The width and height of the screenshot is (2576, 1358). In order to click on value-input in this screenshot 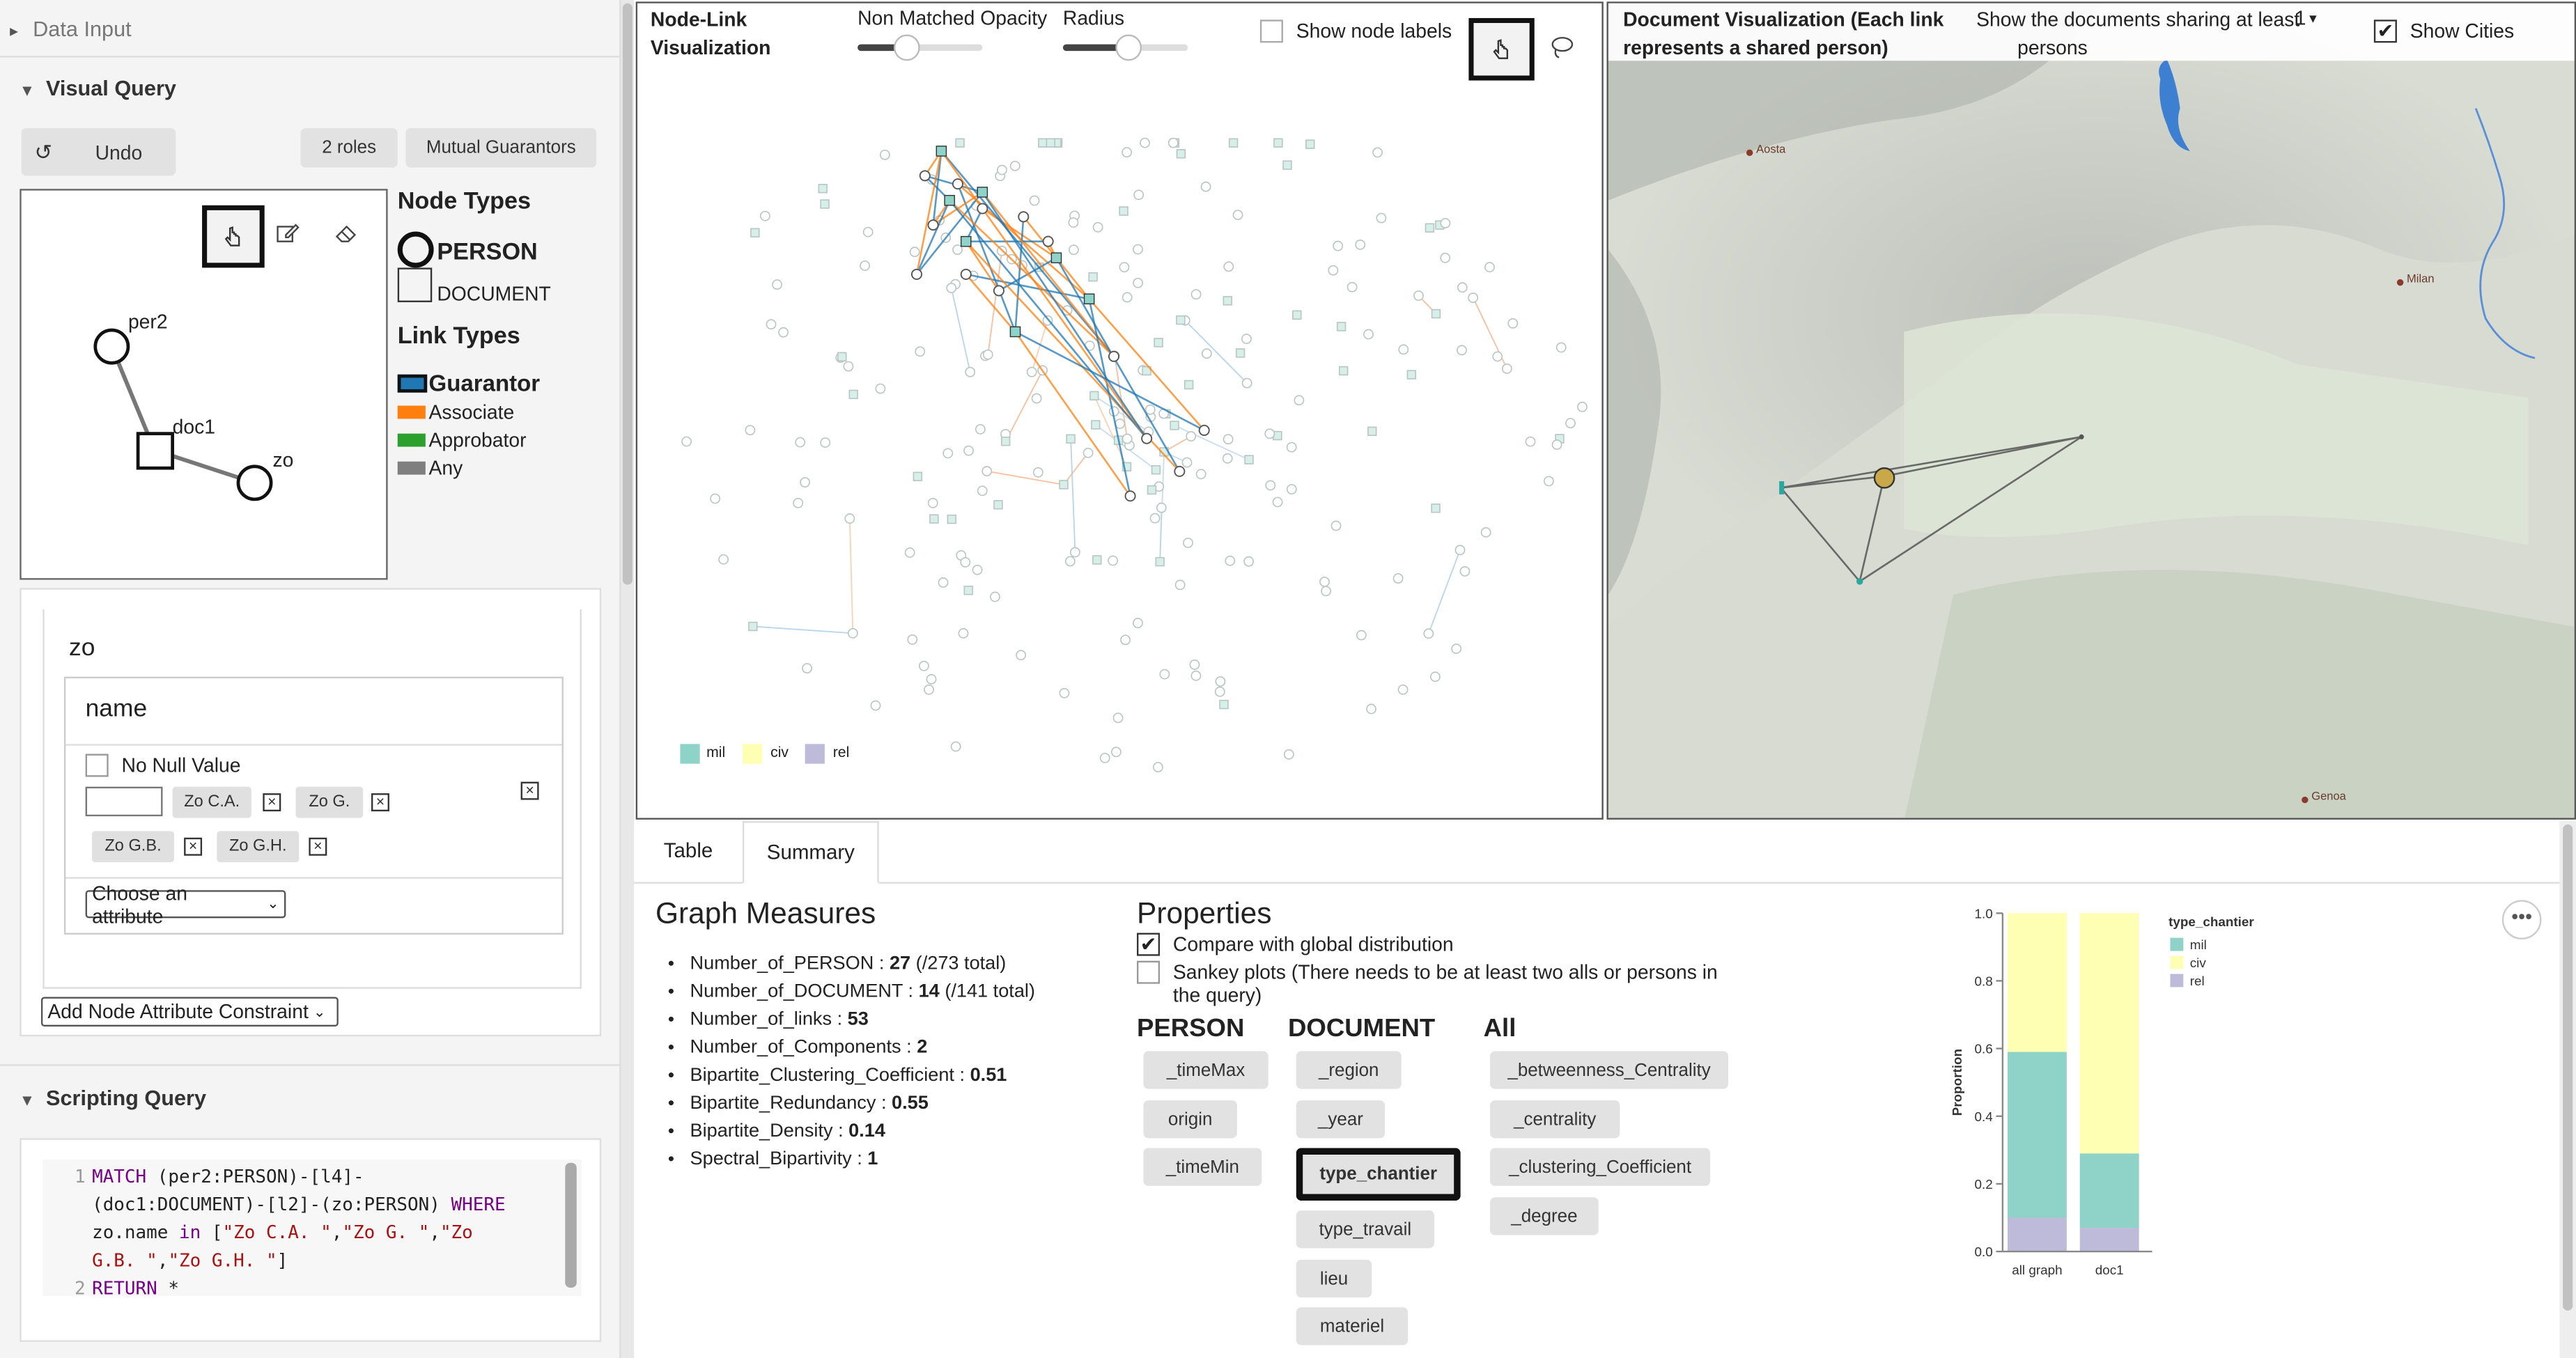, I will do `click(124, 801)`.